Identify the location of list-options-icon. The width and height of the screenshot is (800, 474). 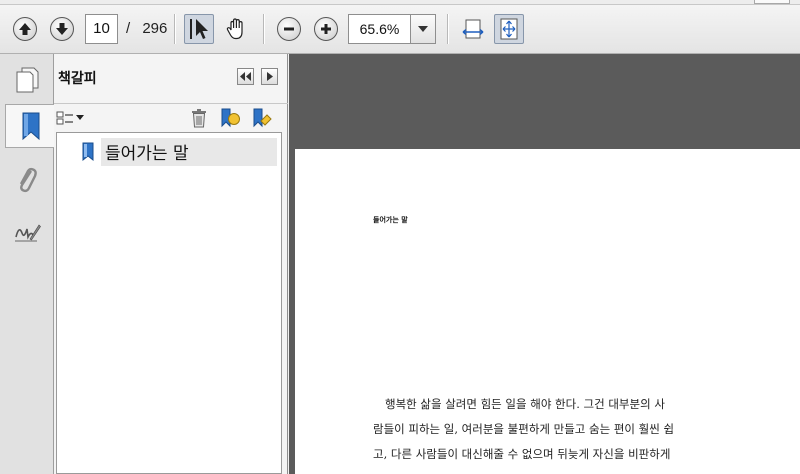
(70, 118).